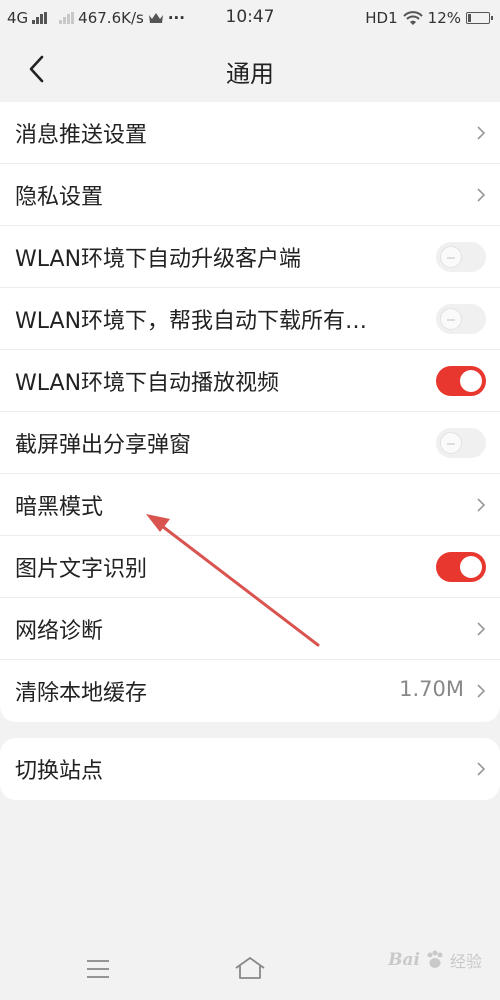 Image resolution: width=500 pixels, height=1000 pixels. Describe the element at coordinates (381, 18) in the screenshot. I see `hd-indicator: HD1` at that location.